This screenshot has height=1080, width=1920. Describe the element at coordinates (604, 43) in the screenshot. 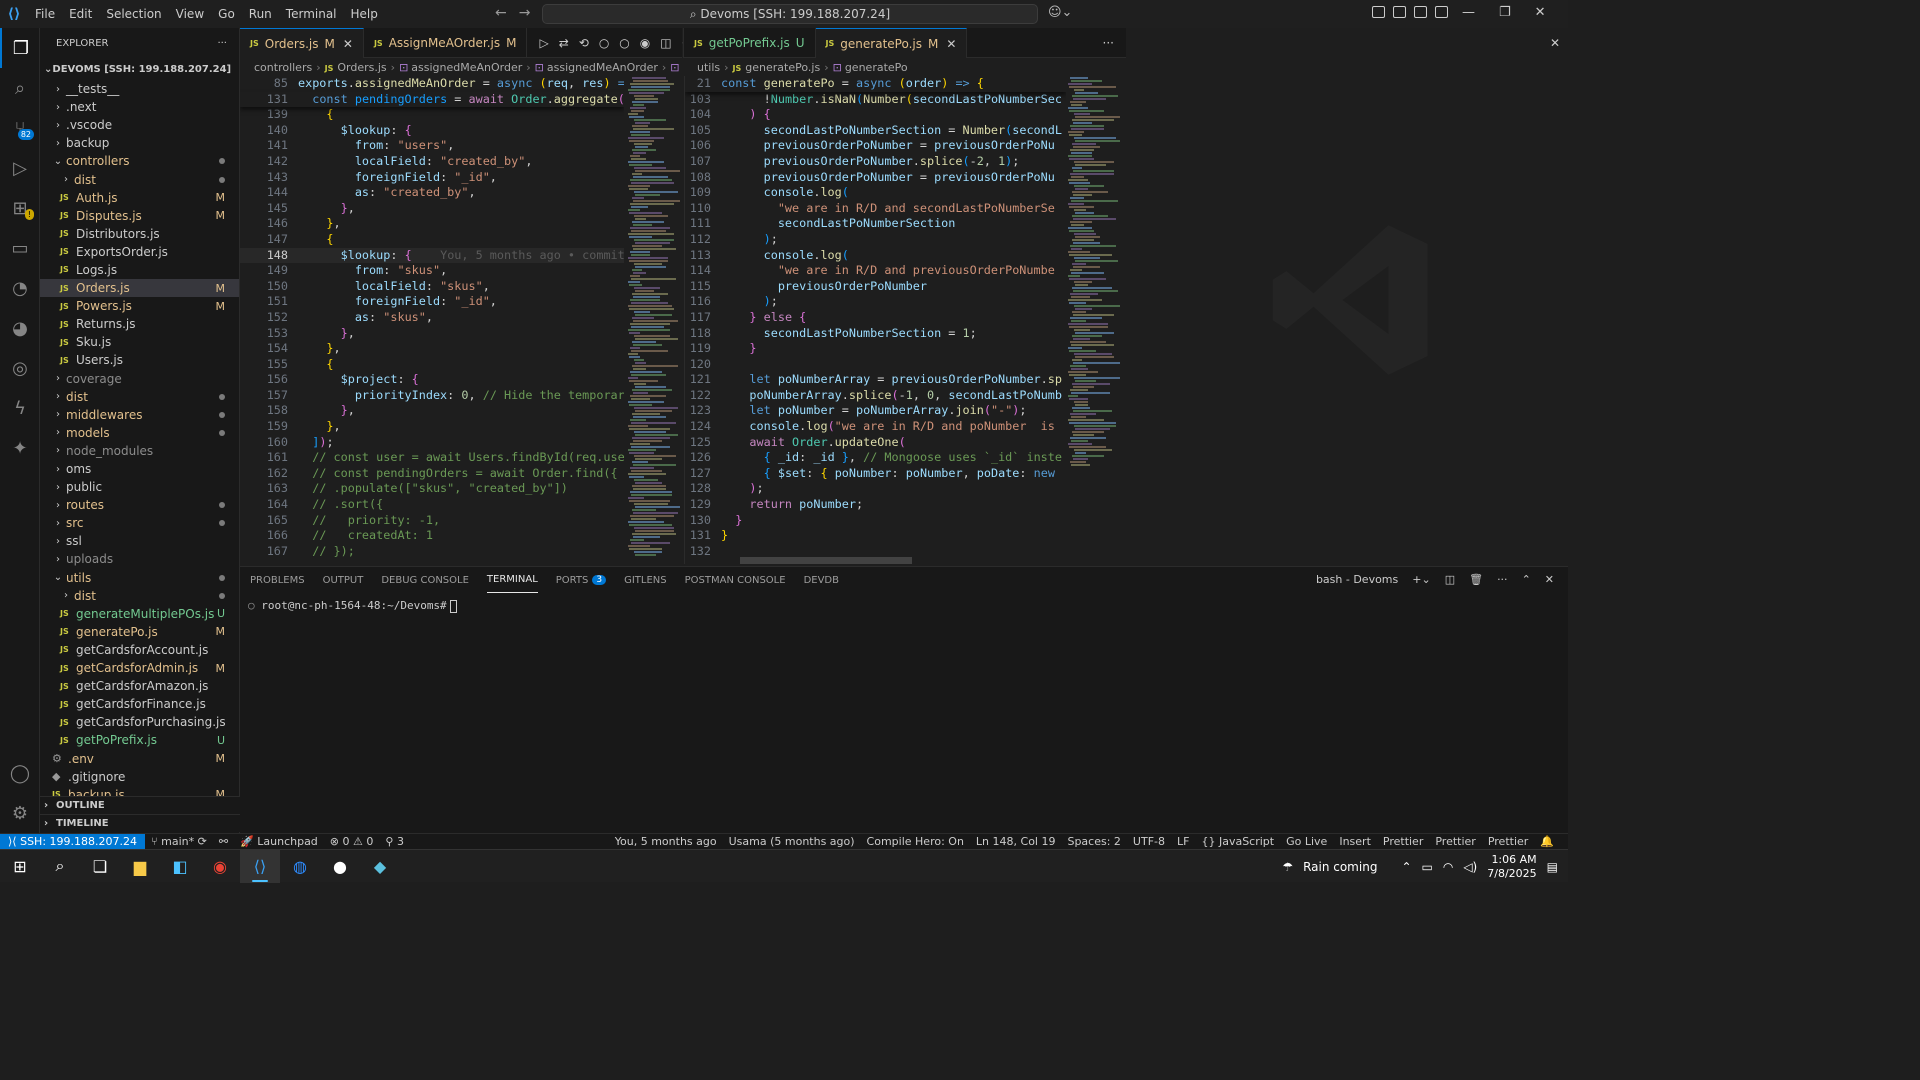

I see `prev-change-icon: ○` at that location.